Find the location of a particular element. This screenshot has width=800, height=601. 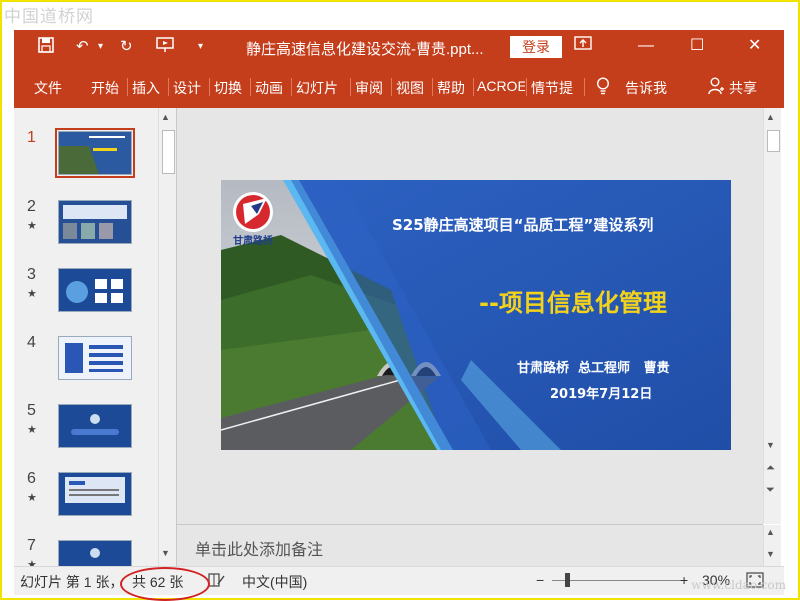

notes-placeholder: 单击此处添加备注 is located at coordinates (259, 550).